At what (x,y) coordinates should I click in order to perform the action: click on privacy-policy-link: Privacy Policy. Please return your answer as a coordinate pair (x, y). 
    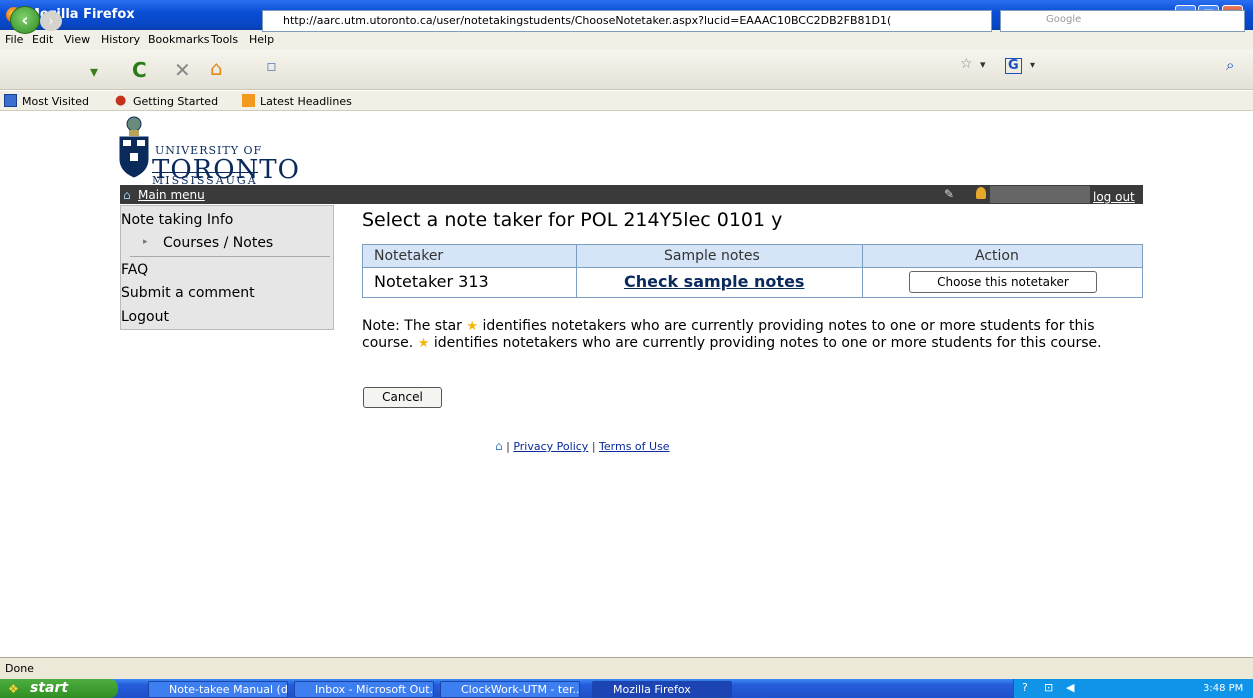
    Looking at the image, I should click on (550, 446).